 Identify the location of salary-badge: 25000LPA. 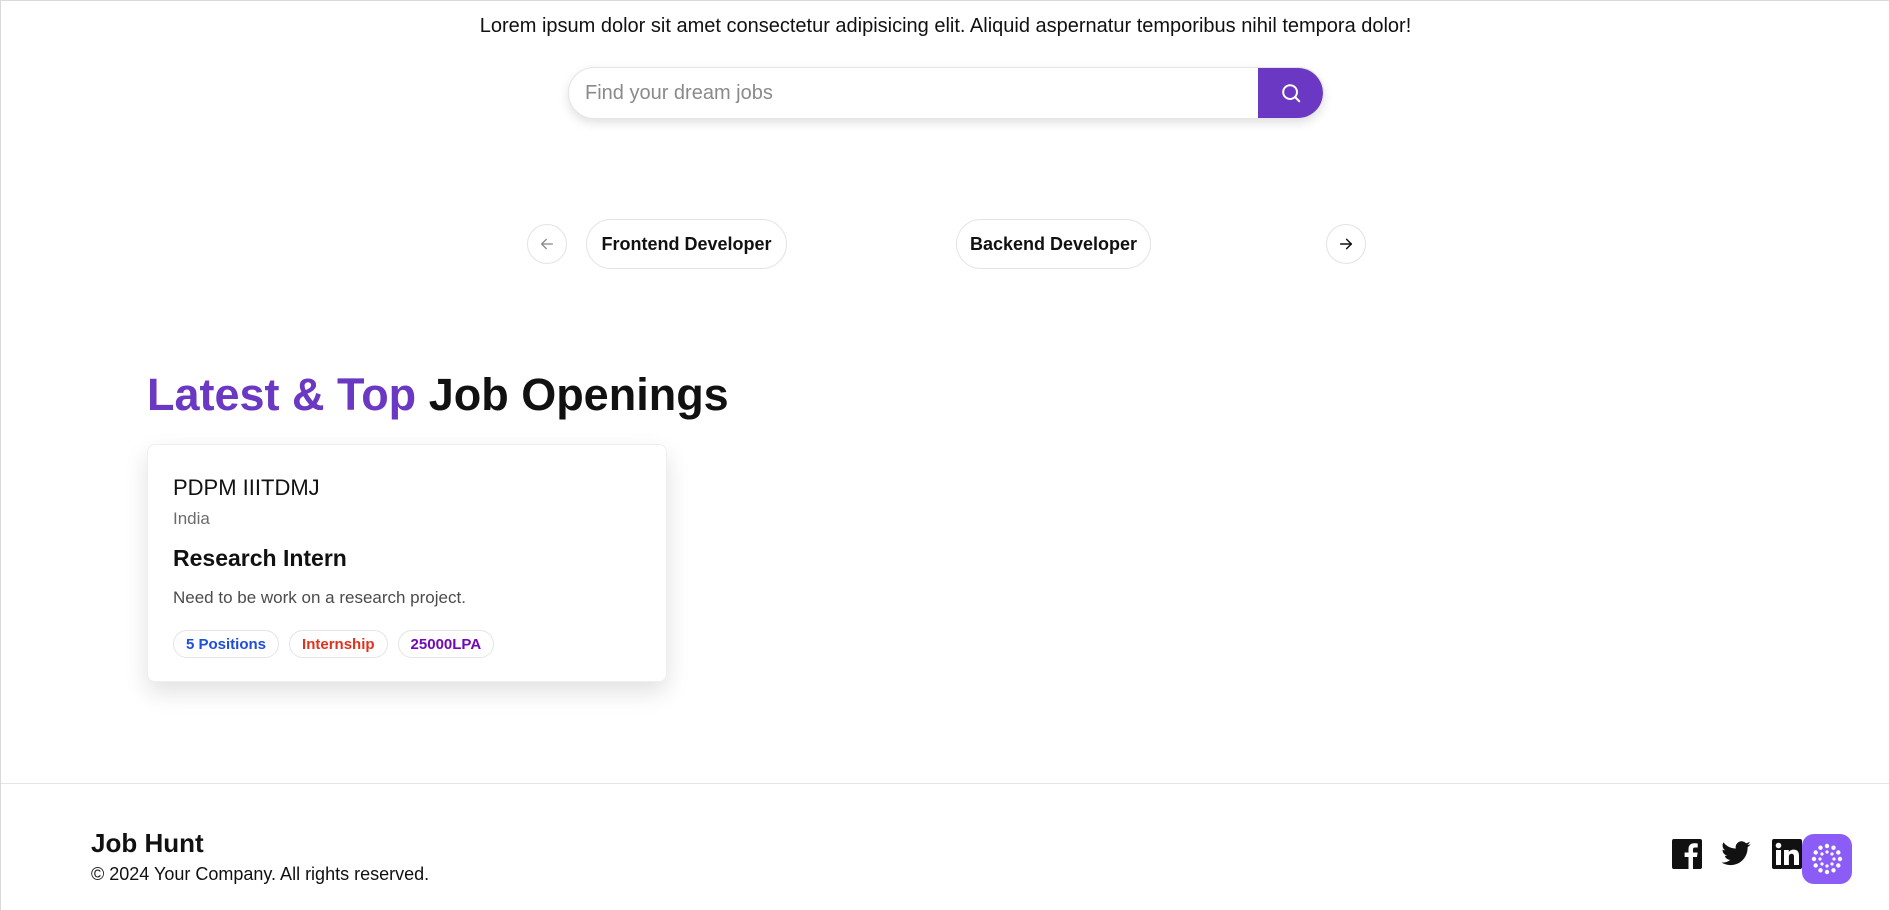
(446, 644).